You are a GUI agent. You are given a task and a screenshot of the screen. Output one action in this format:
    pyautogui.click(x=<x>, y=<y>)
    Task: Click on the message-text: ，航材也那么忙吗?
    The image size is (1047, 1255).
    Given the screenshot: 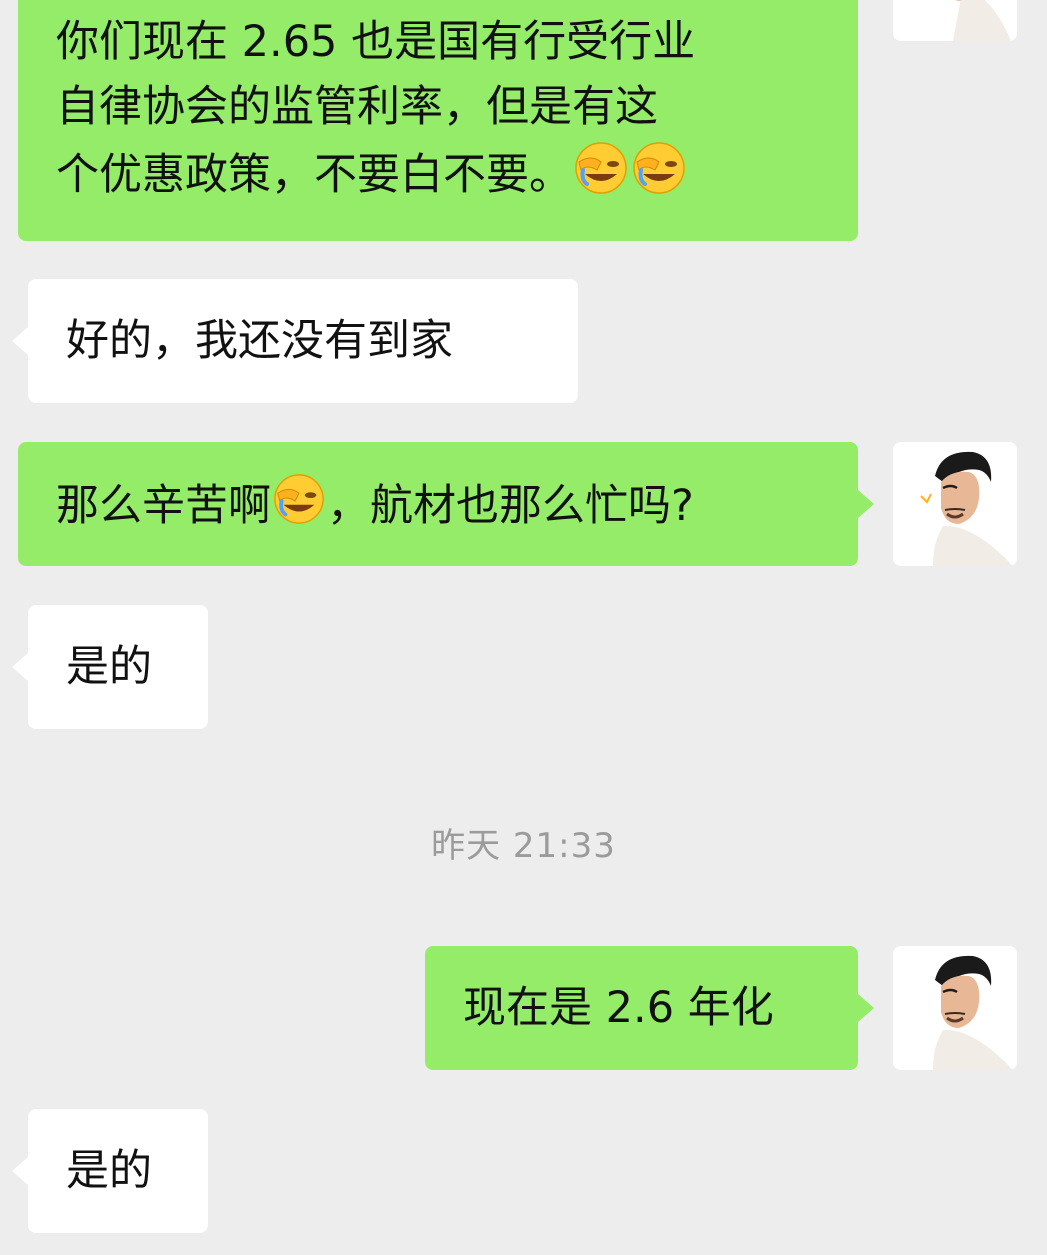 What is the action you would take?
    pyautogui.click(x=510, y=506)
    